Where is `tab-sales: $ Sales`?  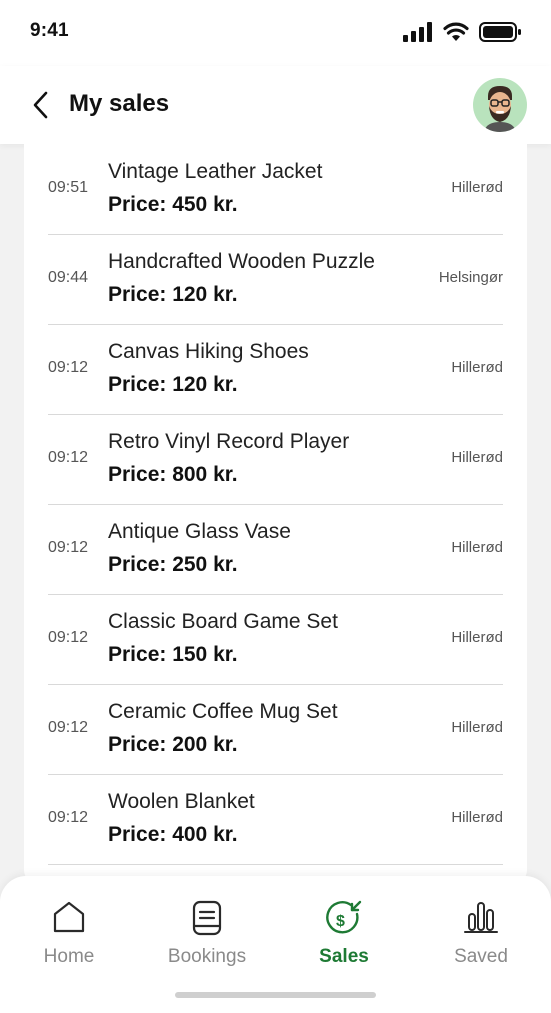
tab-sales: $ Sales is located at coordinates (344, 931).